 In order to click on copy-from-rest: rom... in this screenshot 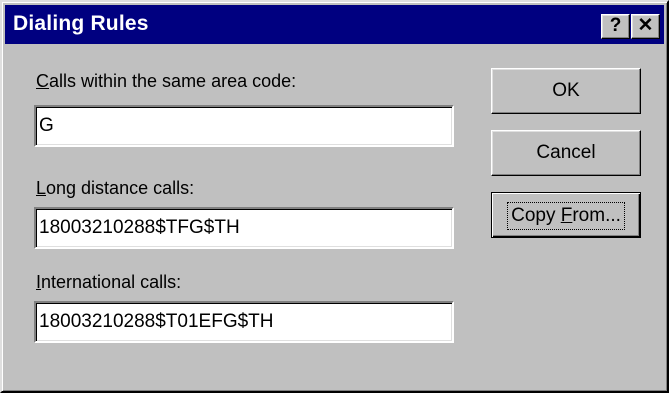, I will do `click(596, 215)`.